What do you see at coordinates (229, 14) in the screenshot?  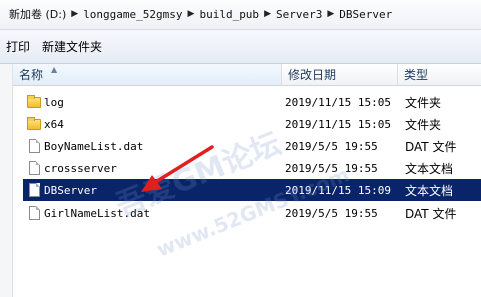 I see `breadcrumb-build-pub: build_pub` at bounding box center [229, 14].